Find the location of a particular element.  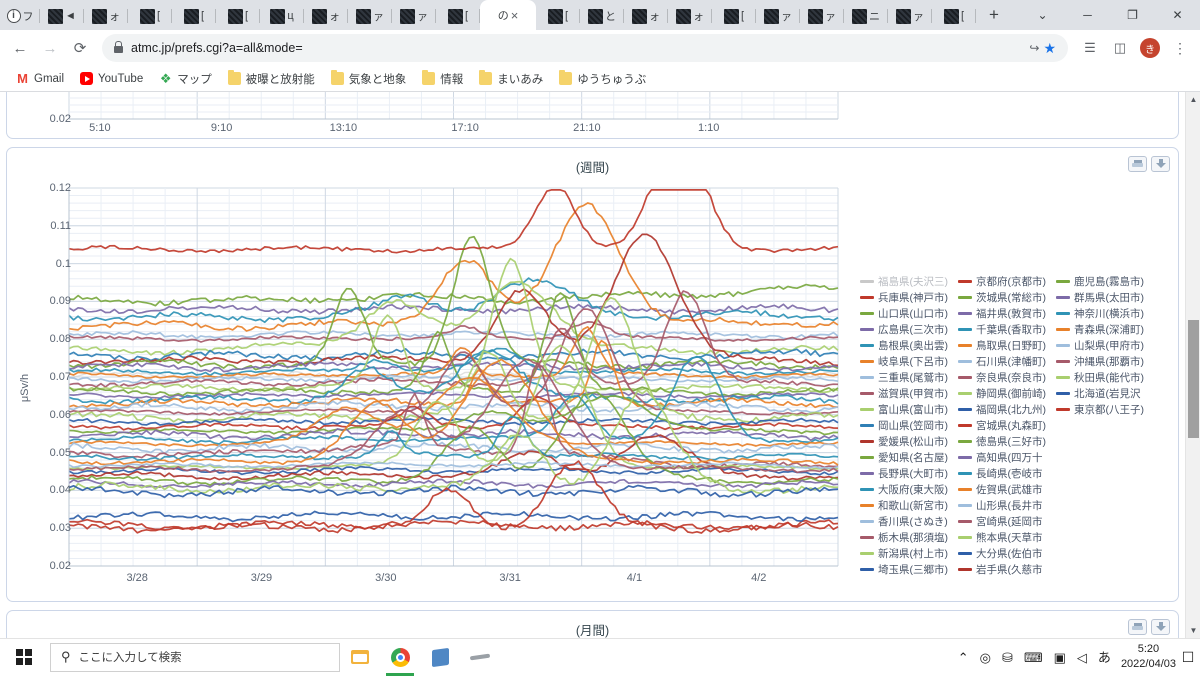

address-bar: atmc.jp/prefs.cgi?a=all&mode= ↪ ★ is located at coordinates (585, 48).